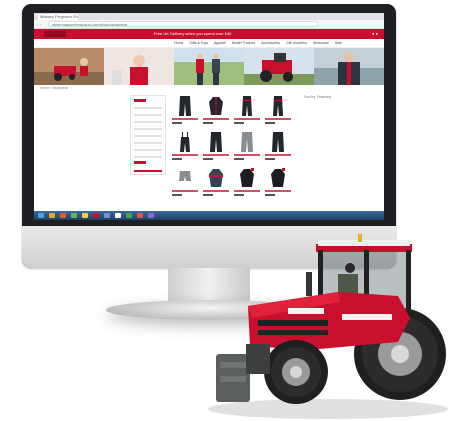 The image size is (457, 421). I want to click on brand-logo, so click(55, 34).